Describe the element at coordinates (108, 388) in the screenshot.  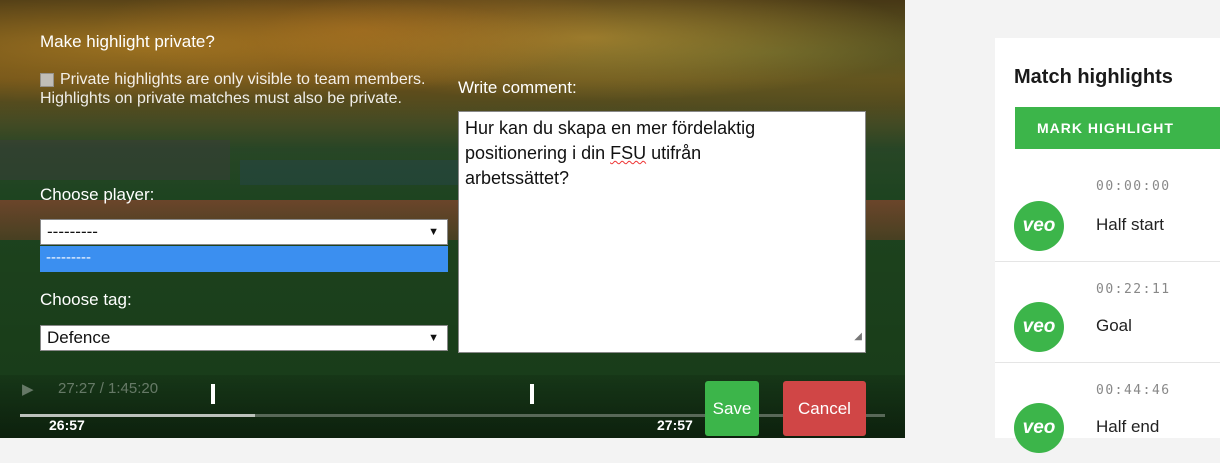
I see `current-total-time: 27:27 / 1:45:20` at that location.